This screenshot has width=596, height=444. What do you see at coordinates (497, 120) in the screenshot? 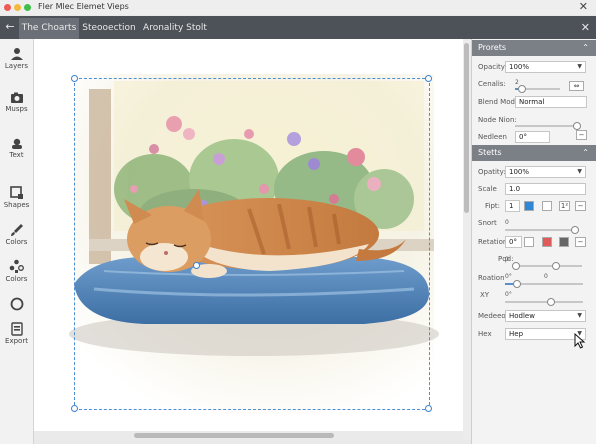
I see `node-nion-label: Node Nion:` at bounding box center [497, 120].